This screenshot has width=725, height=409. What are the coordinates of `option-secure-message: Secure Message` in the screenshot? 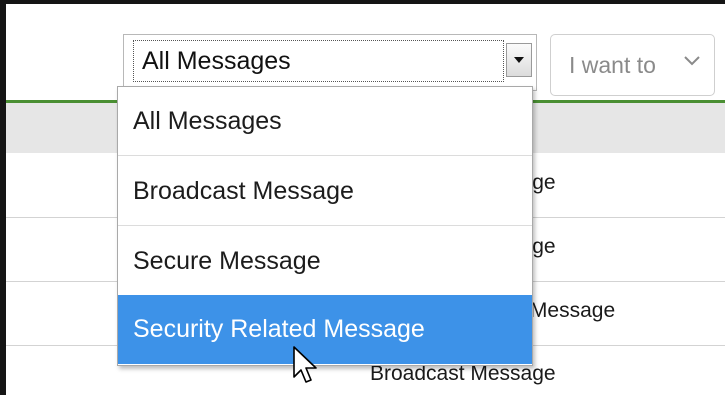 It's located at (325, 261).